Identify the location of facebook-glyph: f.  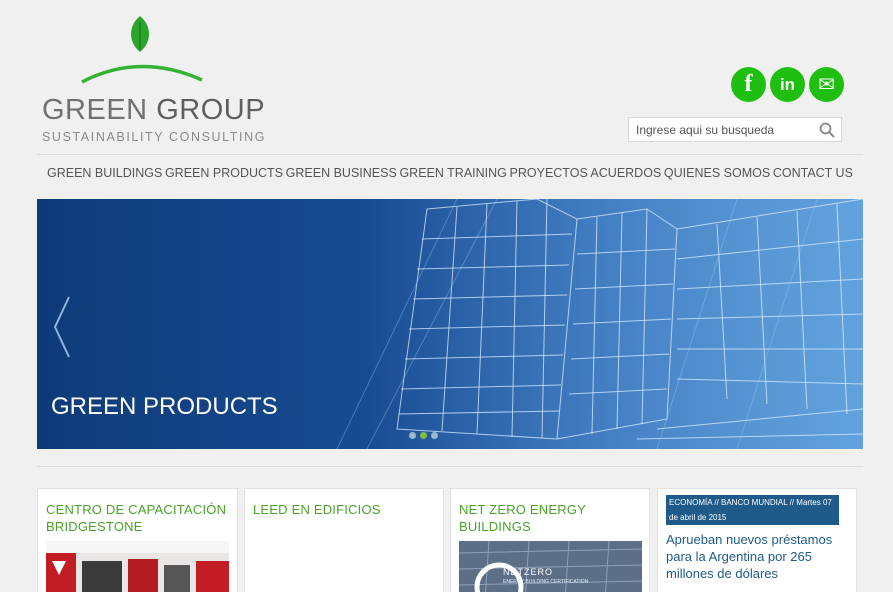
(748, 84).